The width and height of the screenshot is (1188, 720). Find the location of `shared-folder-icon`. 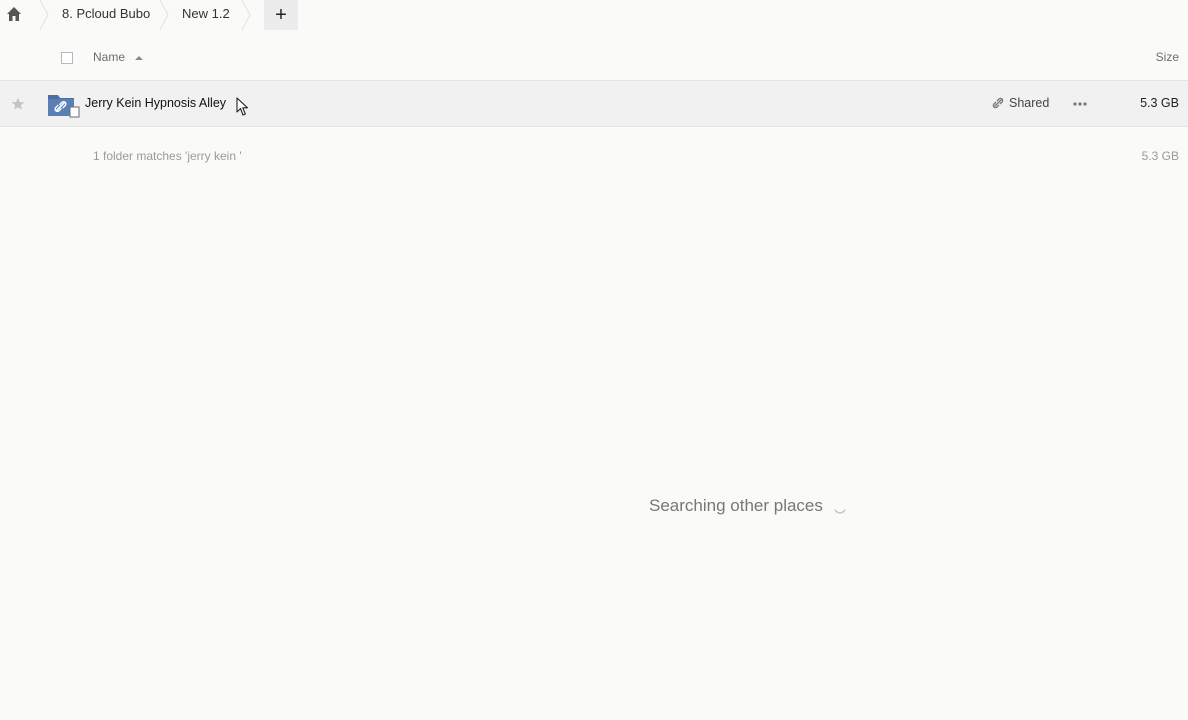

shared-folder-icon is located at coordinates (64, 106).